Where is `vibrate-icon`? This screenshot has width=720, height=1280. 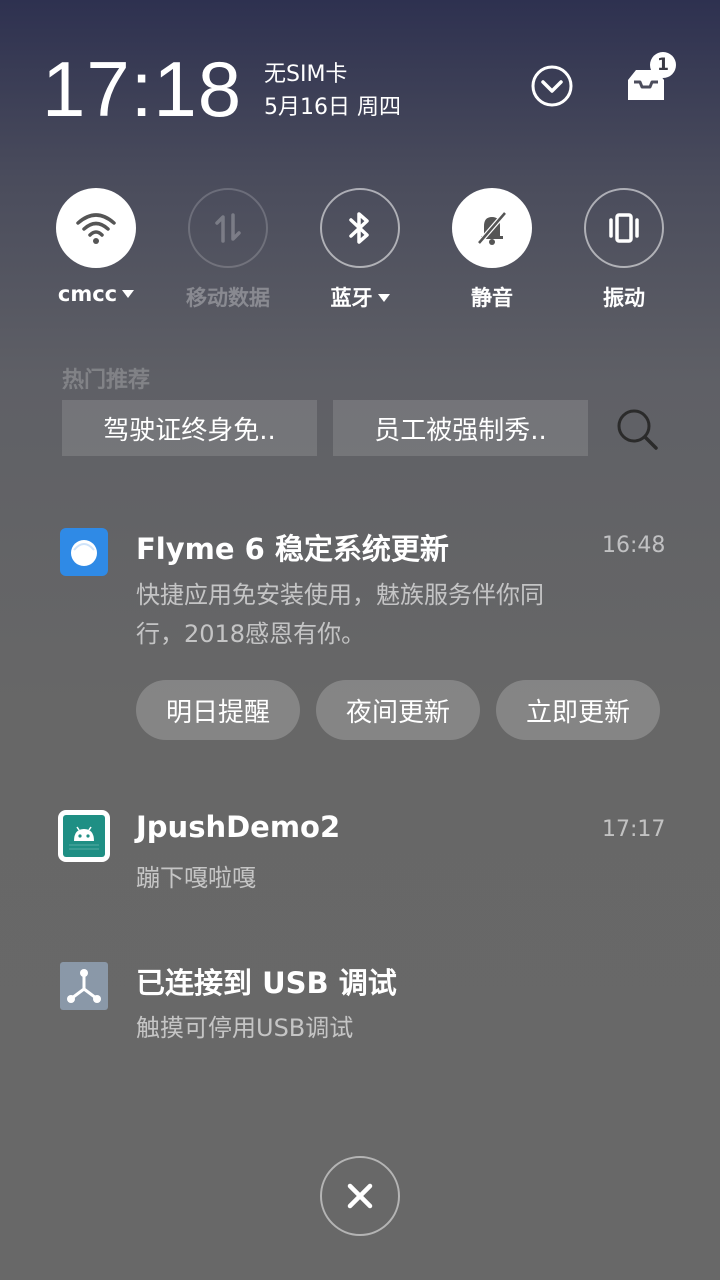
vibrate-icon is located at coordinates (624, 228).